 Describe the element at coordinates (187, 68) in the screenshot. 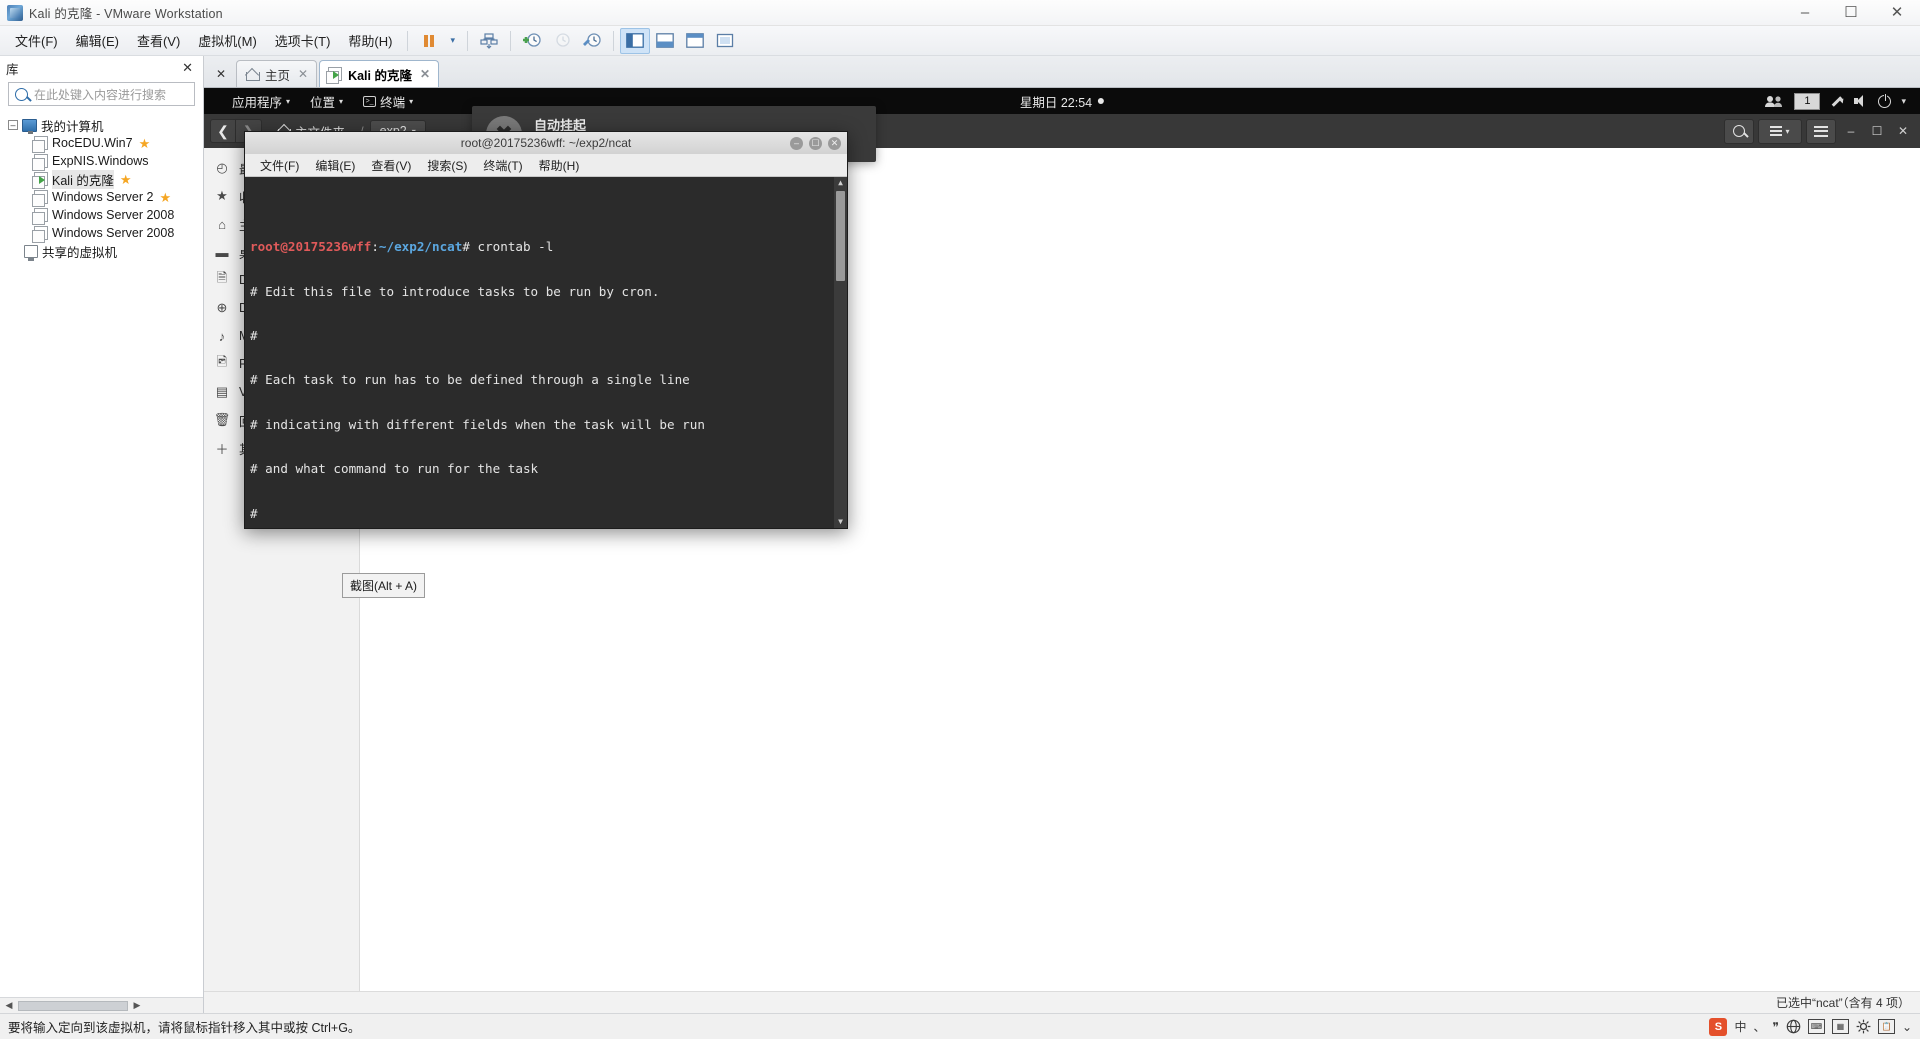

I see `library-close-icon: ✕` at that location.